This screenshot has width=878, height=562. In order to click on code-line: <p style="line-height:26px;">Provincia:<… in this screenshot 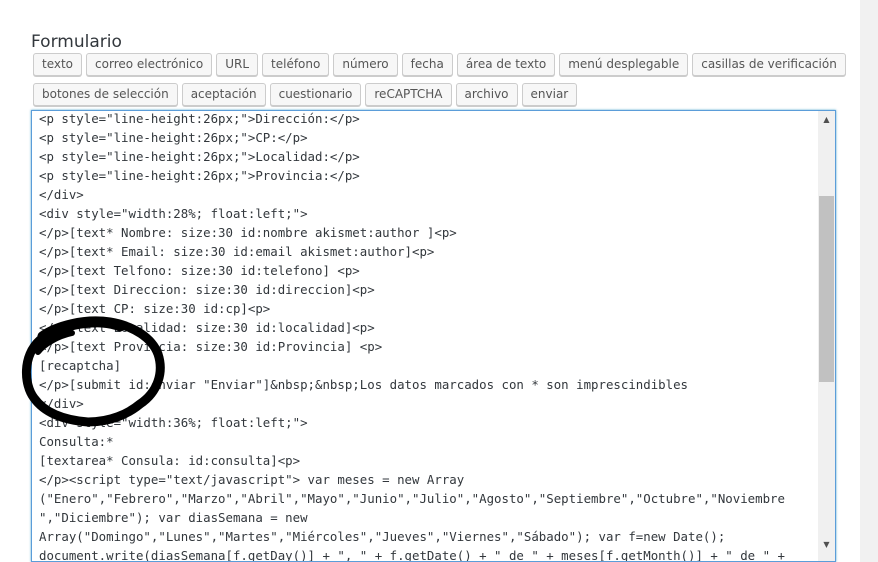, I will do `click(199, 175)`.